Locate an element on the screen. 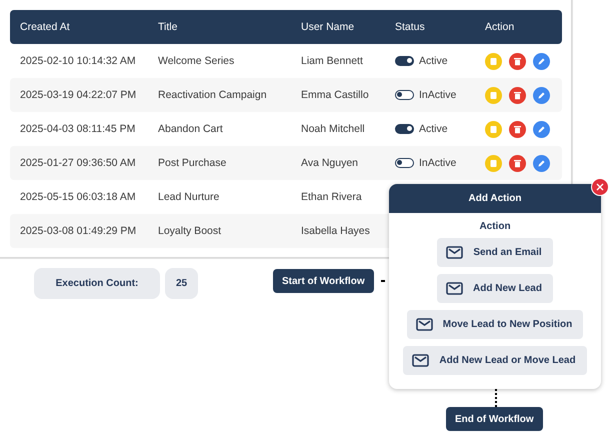 The width and height of the screenshot is (610, 432). table-cell-text: Liam Bennett is located at coordinates (332, 61).